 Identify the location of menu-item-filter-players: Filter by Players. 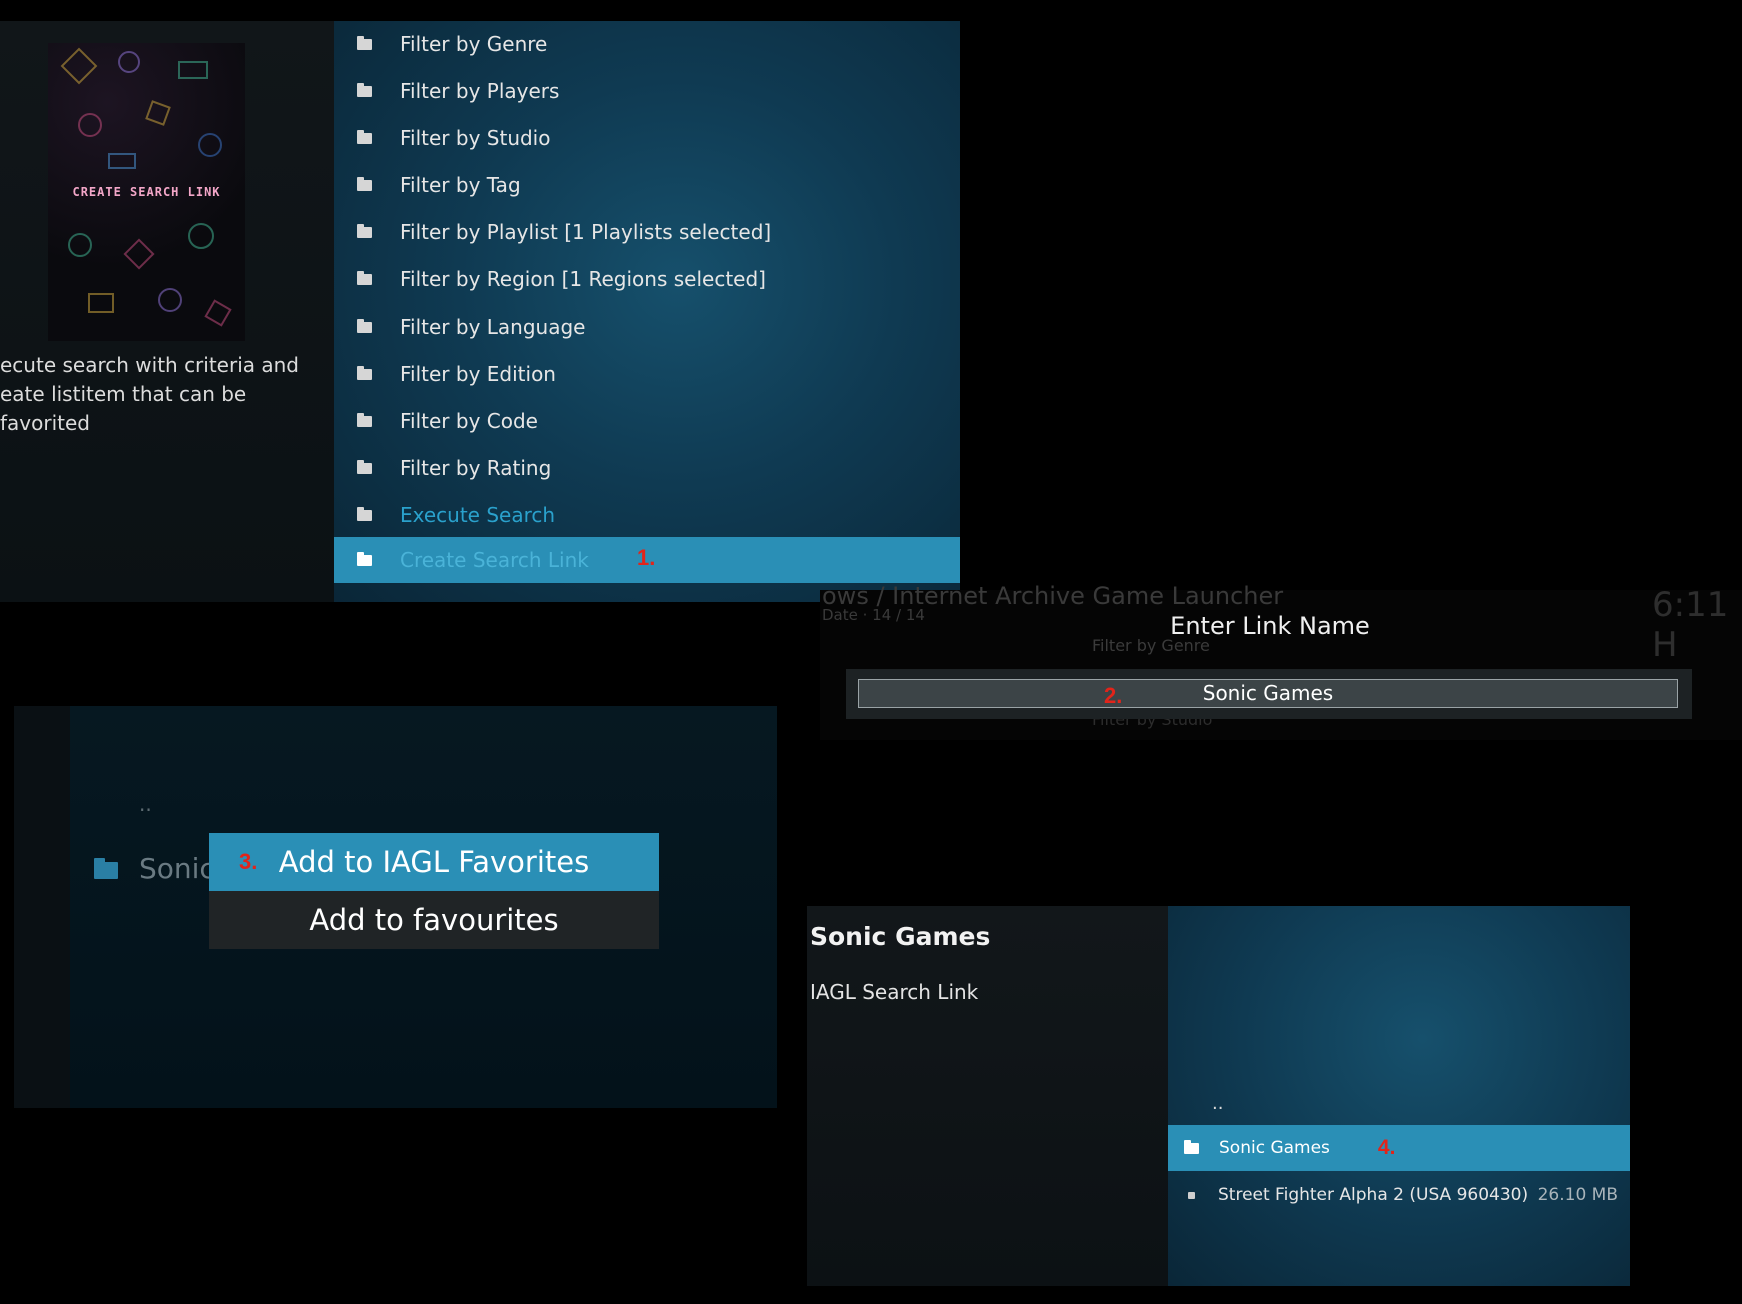
(647, 91).